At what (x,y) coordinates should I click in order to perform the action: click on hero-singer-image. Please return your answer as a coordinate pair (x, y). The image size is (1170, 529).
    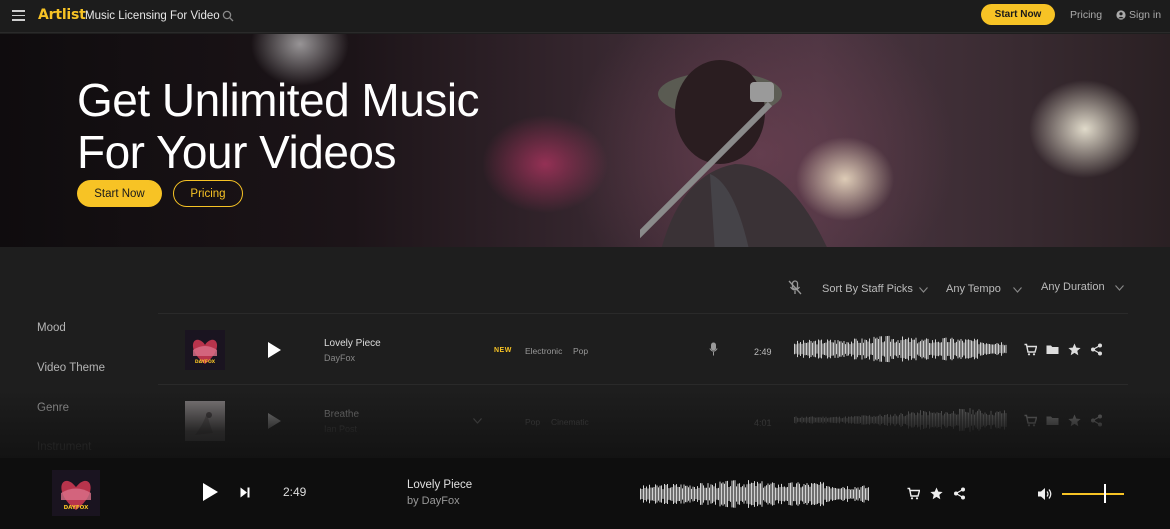
    Looking at the image, I should click on (733, 153).